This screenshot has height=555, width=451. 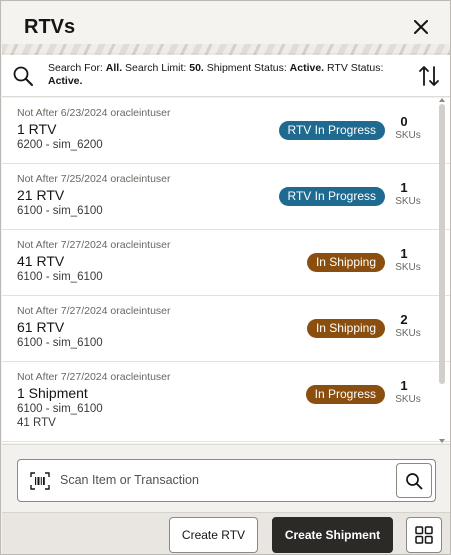 What do you see at coordinates (213, 535) in the screenshot?
I see `create-rtv-button: Create RTV` at bounding box center [213, 535].